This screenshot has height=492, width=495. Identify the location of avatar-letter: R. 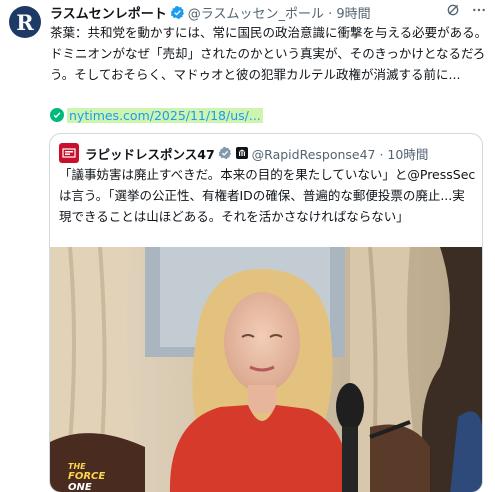
(25, 22).